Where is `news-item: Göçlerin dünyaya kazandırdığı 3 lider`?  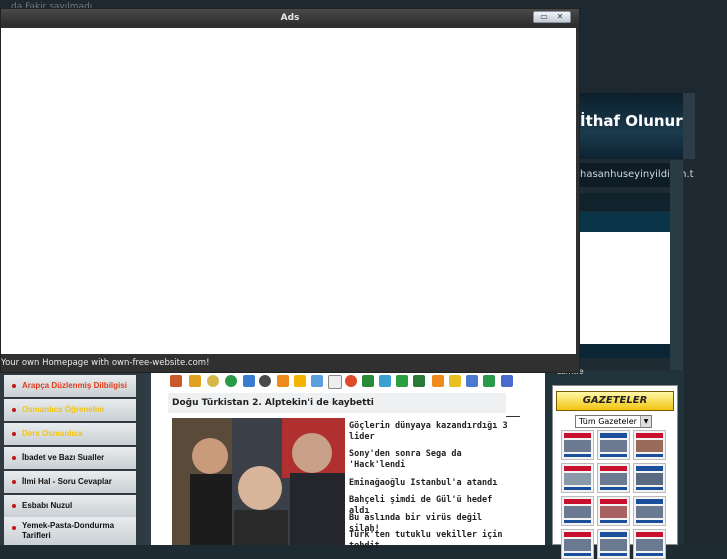 news-item: Göçlerin dünyaya kazandırdığı 3 lider is located at coordinates (429, 432).